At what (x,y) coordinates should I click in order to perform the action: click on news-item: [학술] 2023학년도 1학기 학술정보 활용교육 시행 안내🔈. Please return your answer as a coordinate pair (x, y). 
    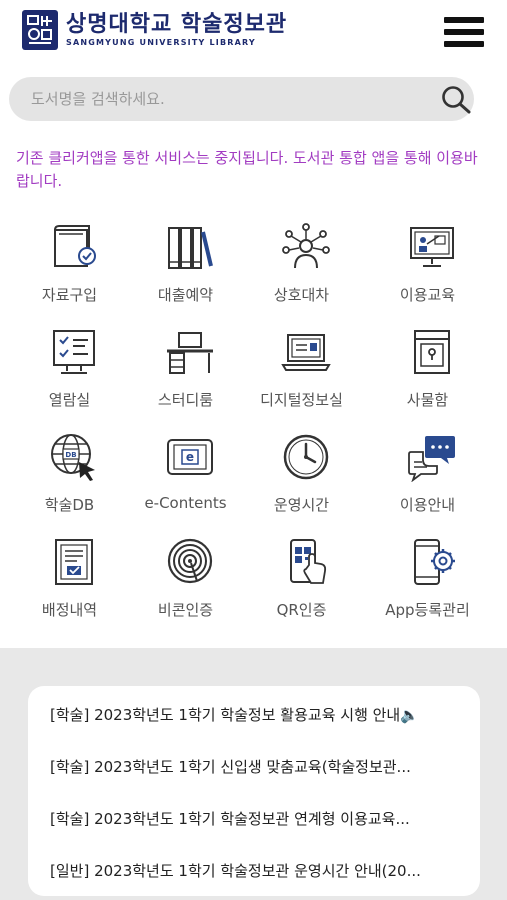
    Looking at the image, I should click on (262, 714).